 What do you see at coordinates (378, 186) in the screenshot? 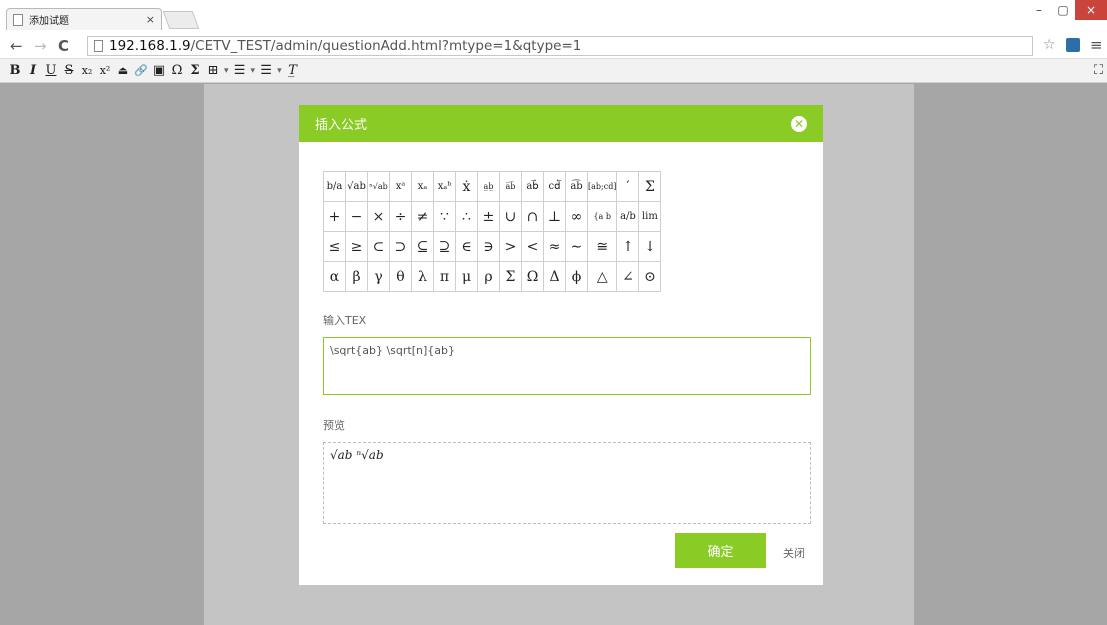
I see `symbol-button: ⁿ√ab` at bounding box center [378, 186].